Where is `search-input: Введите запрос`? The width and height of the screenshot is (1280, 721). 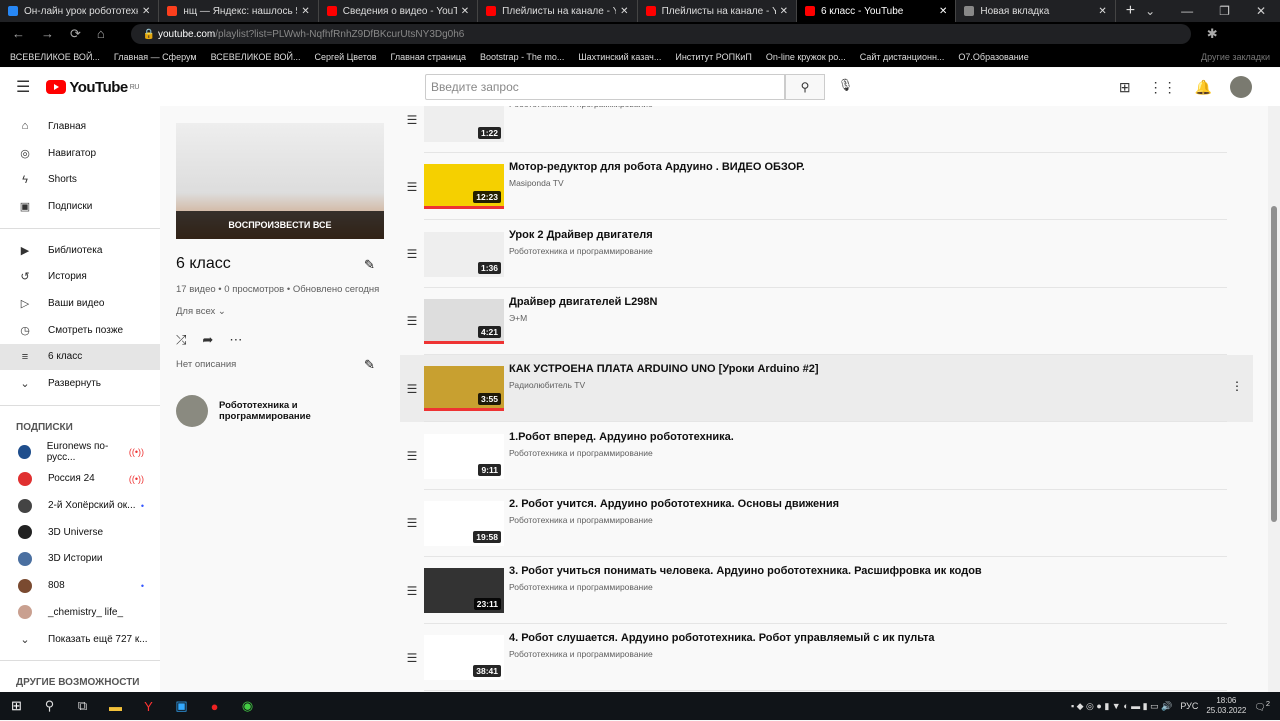
search-input: Введите запрос is located at coordinates (605, 87).